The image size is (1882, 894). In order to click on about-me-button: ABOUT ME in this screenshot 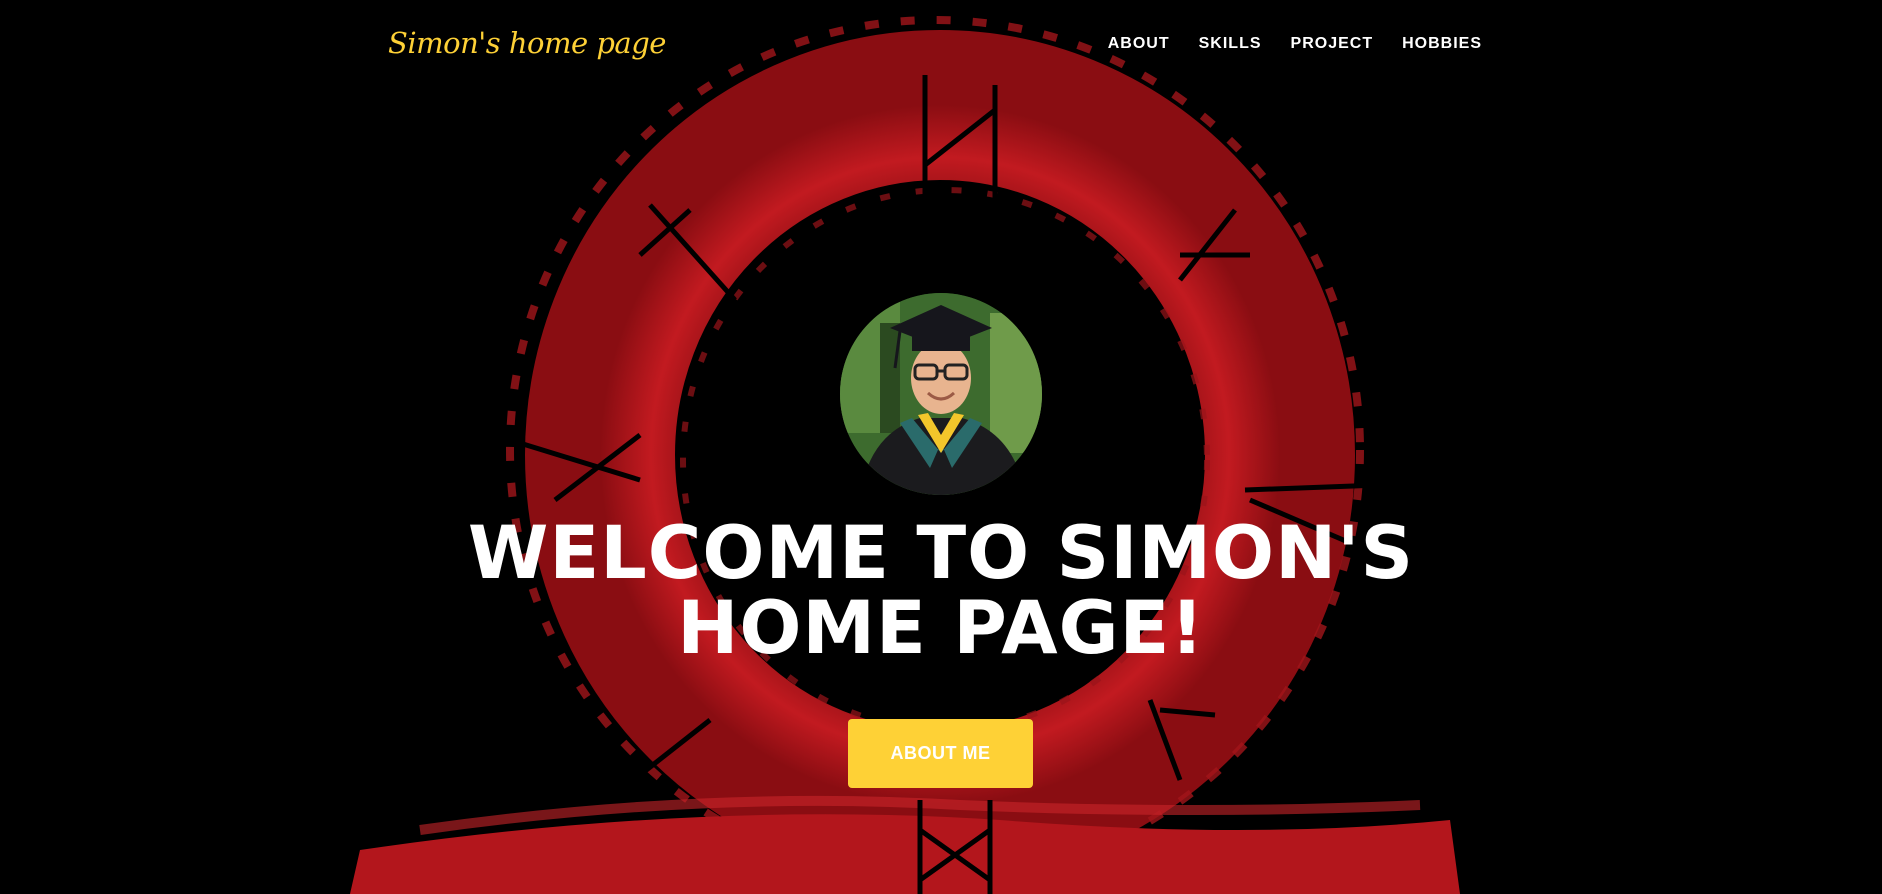, I will do `click(940, 753)`.